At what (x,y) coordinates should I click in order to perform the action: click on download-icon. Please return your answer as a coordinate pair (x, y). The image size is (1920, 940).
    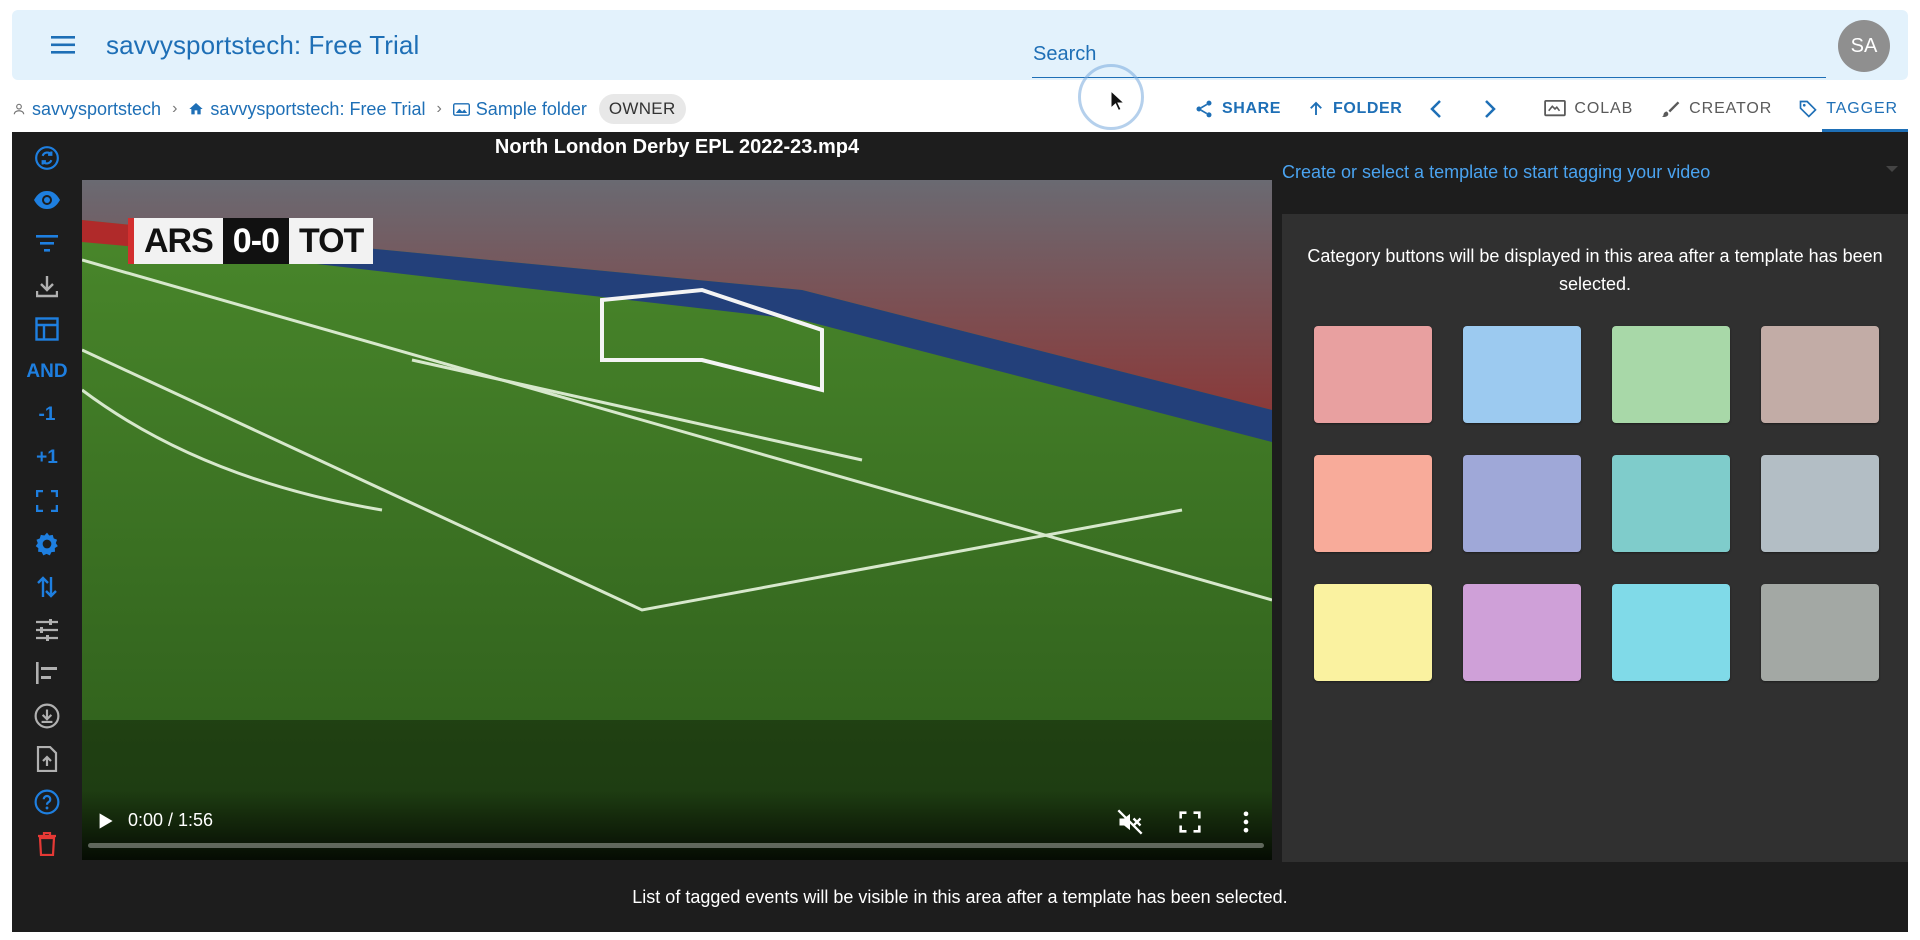
    Looking at the image, I should click on (47, 286).